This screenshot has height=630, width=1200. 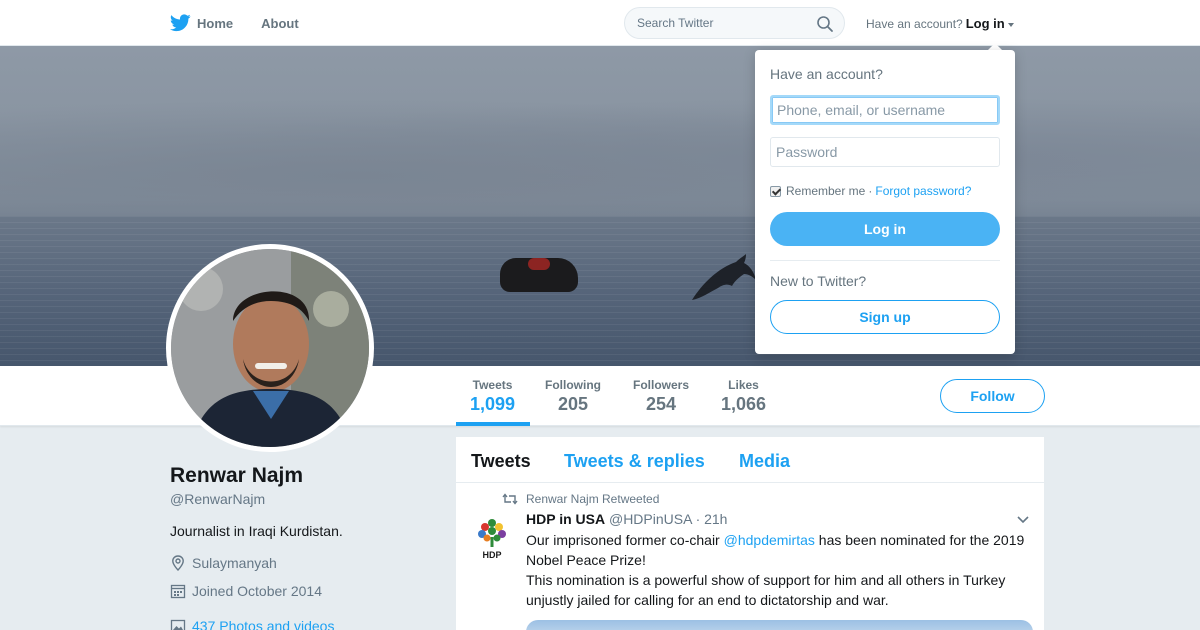 I want to click on tab-media: Media, so click(x=764, y=461).